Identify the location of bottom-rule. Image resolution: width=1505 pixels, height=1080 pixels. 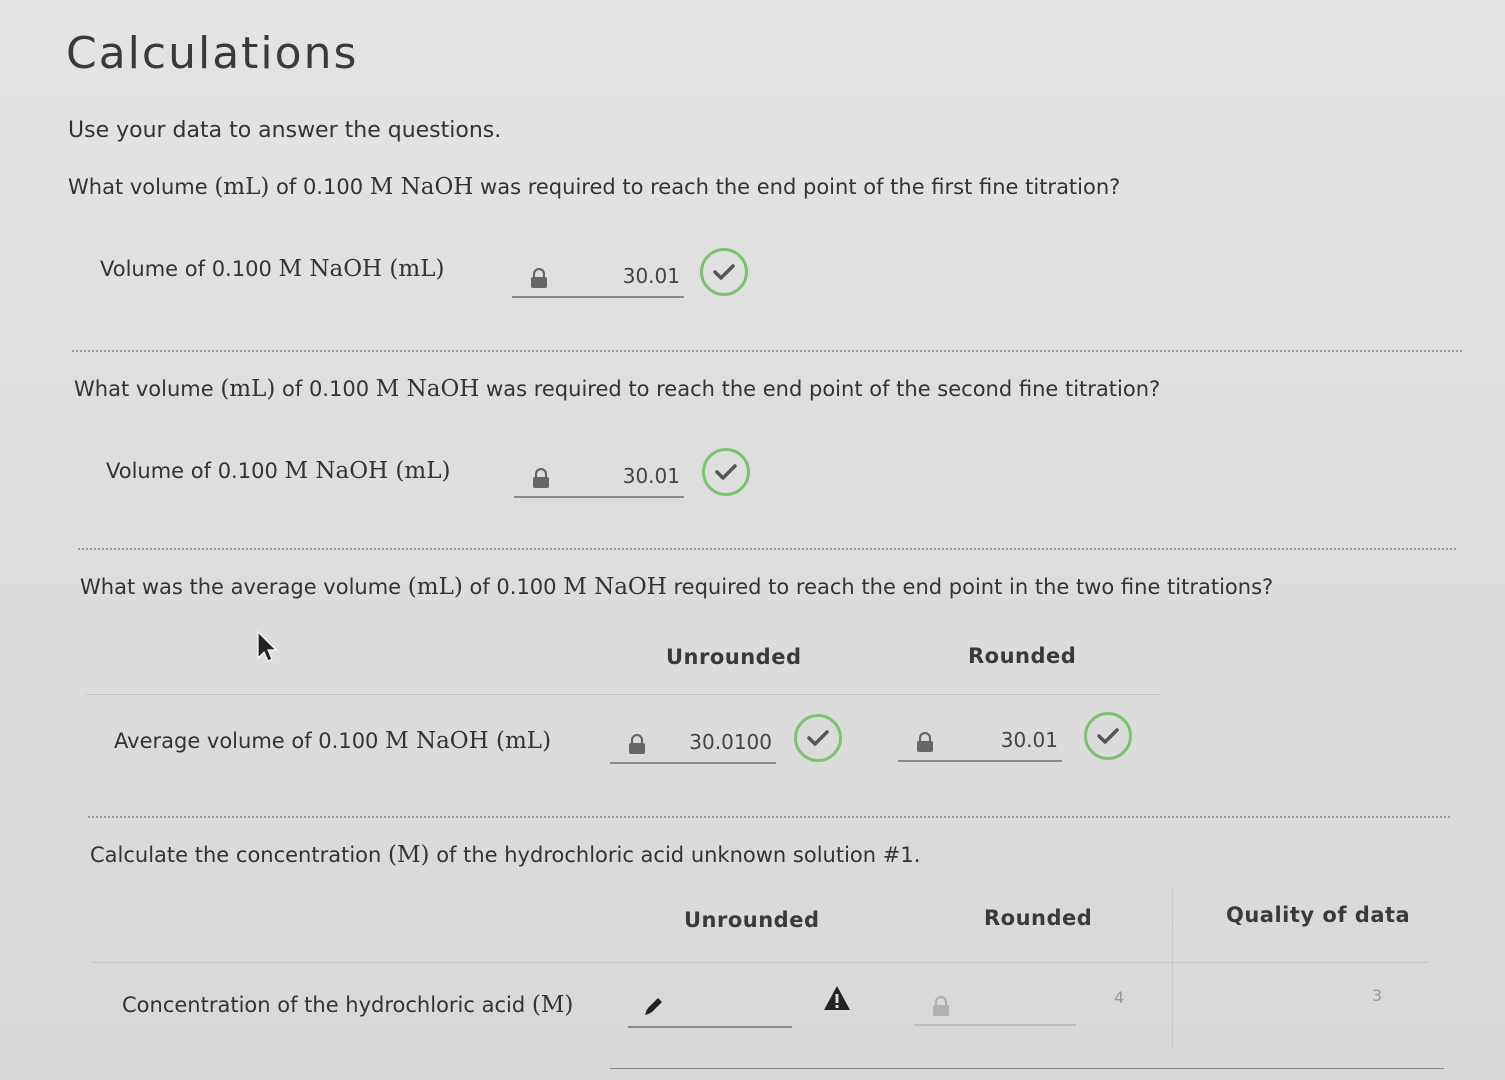
(1027, 1068).